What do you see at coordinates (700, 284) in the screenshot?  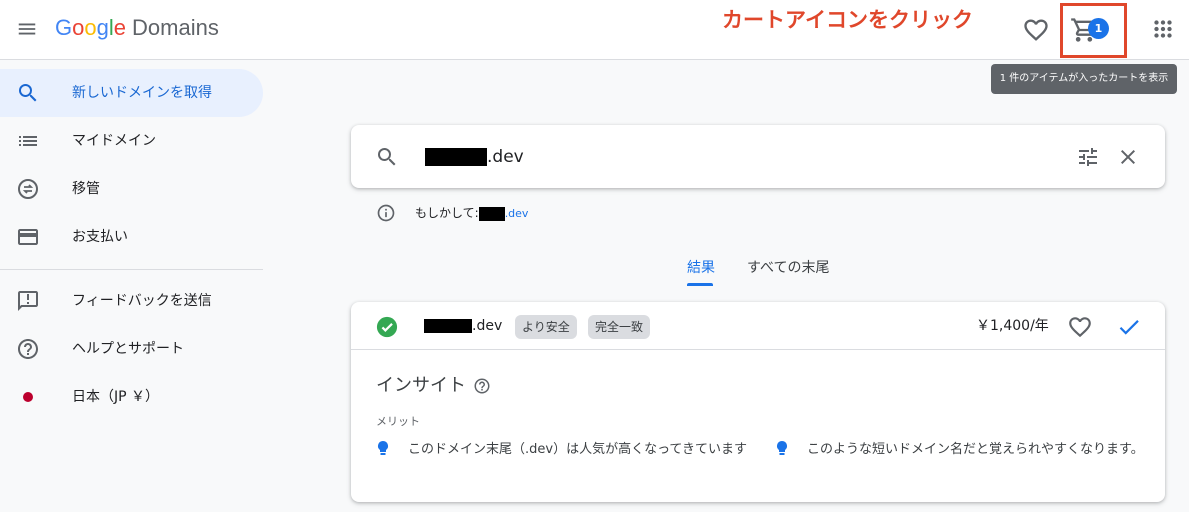 I see `tab-active-indicator` at bounding box center [700, 284].